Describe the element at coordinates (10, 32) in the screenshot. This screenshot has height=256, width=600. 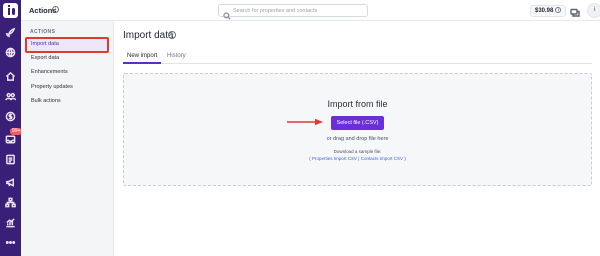
I see `rocket-icon` at that location.